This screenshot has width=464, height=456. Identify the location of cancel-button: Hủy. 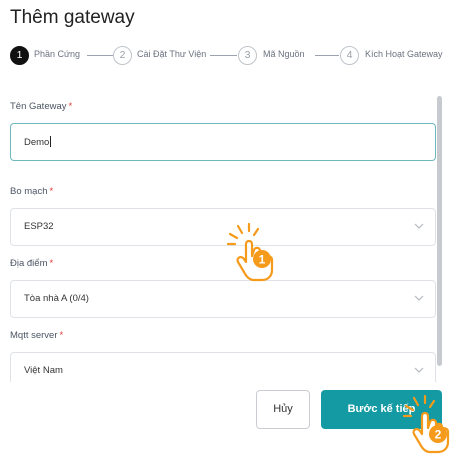
(283, 409).